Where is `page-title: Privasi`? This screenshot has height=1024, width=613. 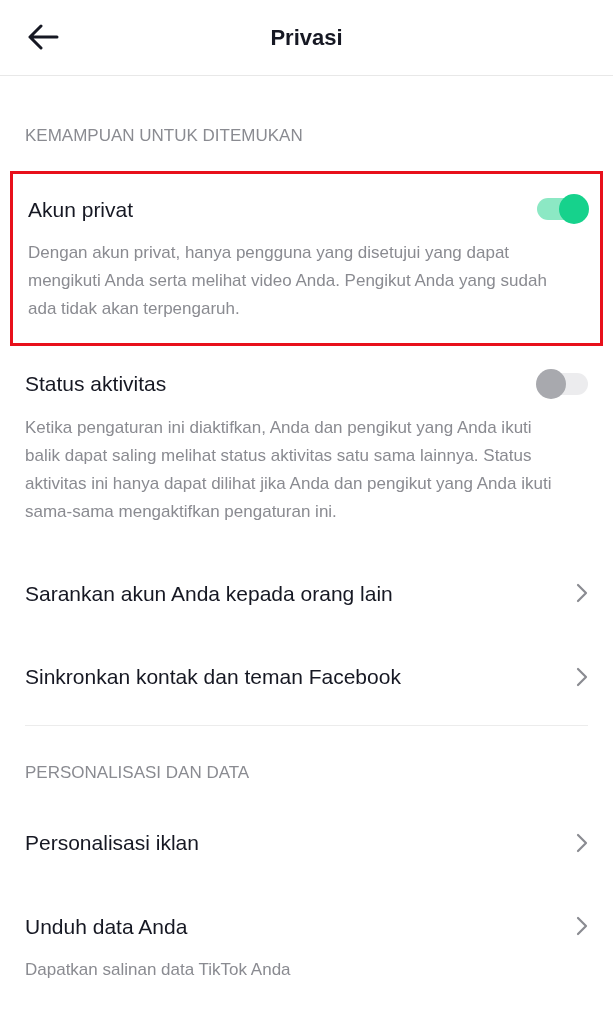
page-title: Privasi is located at coordinates (306, 38).